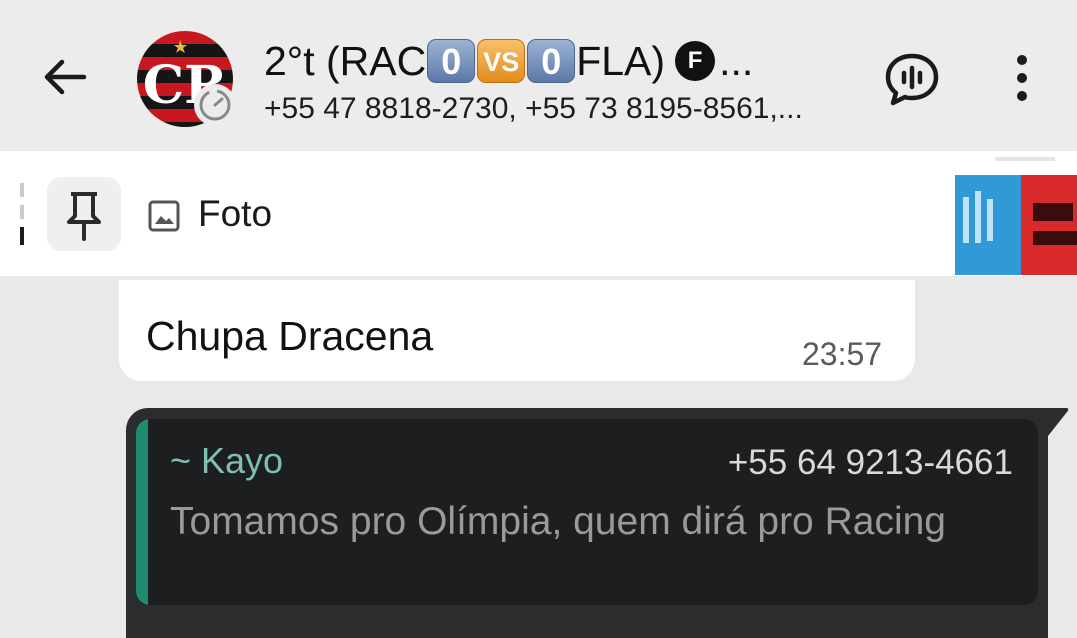  Describe the element at coordinates (451, 61) in the screenshot. I see `score-home-badge: 0` at that location.